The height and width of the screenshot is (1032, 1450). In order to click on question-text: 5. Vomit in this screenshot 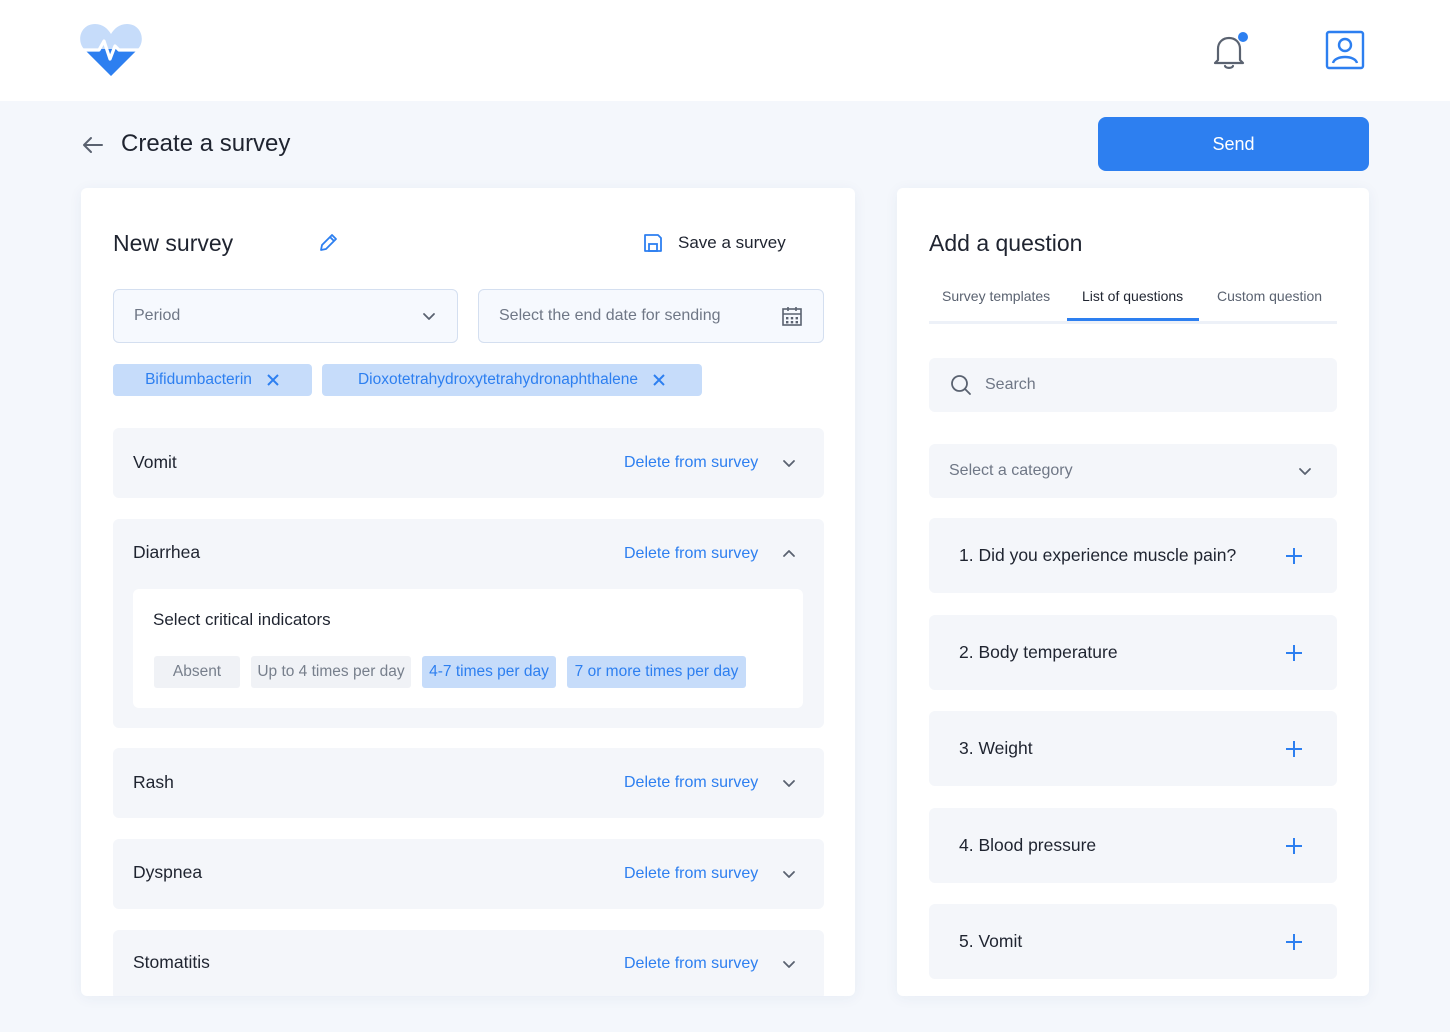, I will do `click(991, 941)`.